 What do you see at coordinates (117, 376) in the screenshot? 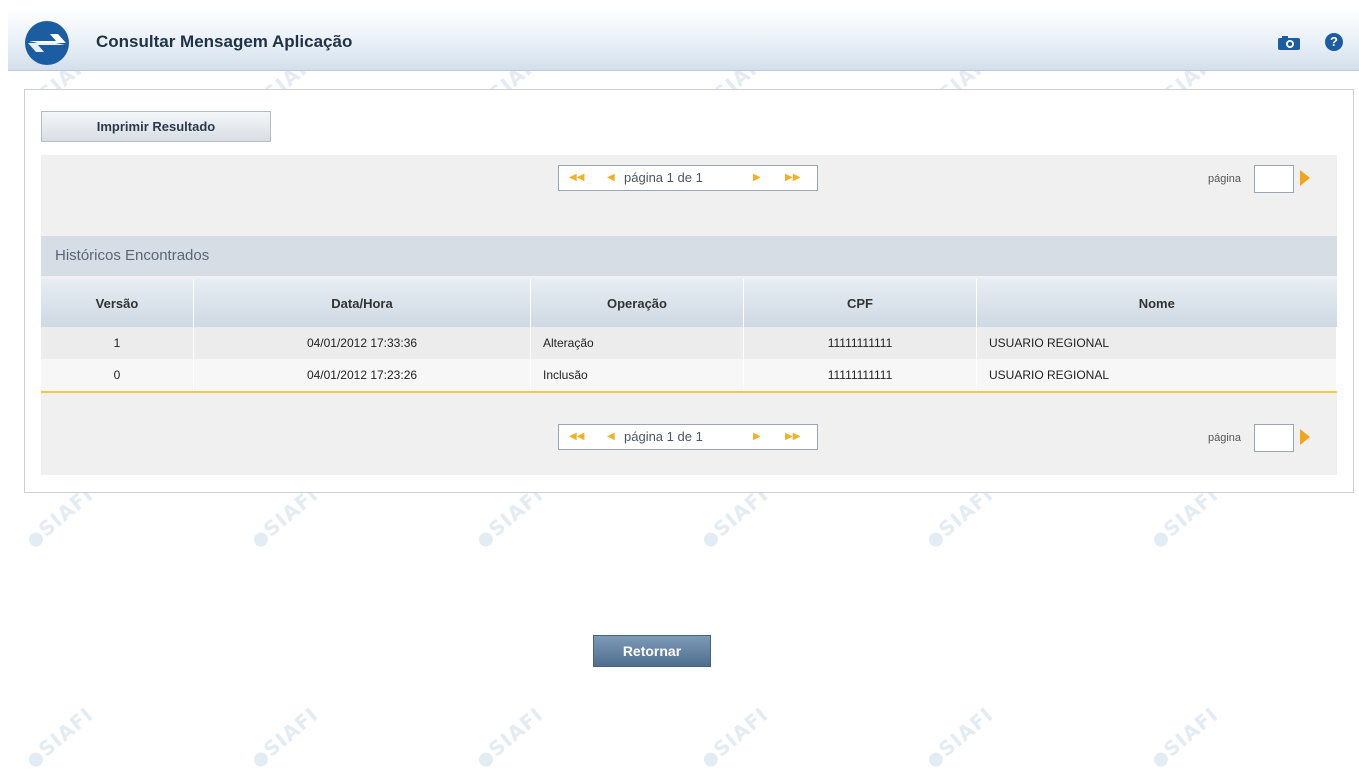
I see `cell-version: 0` at bounding box center [117, 376].